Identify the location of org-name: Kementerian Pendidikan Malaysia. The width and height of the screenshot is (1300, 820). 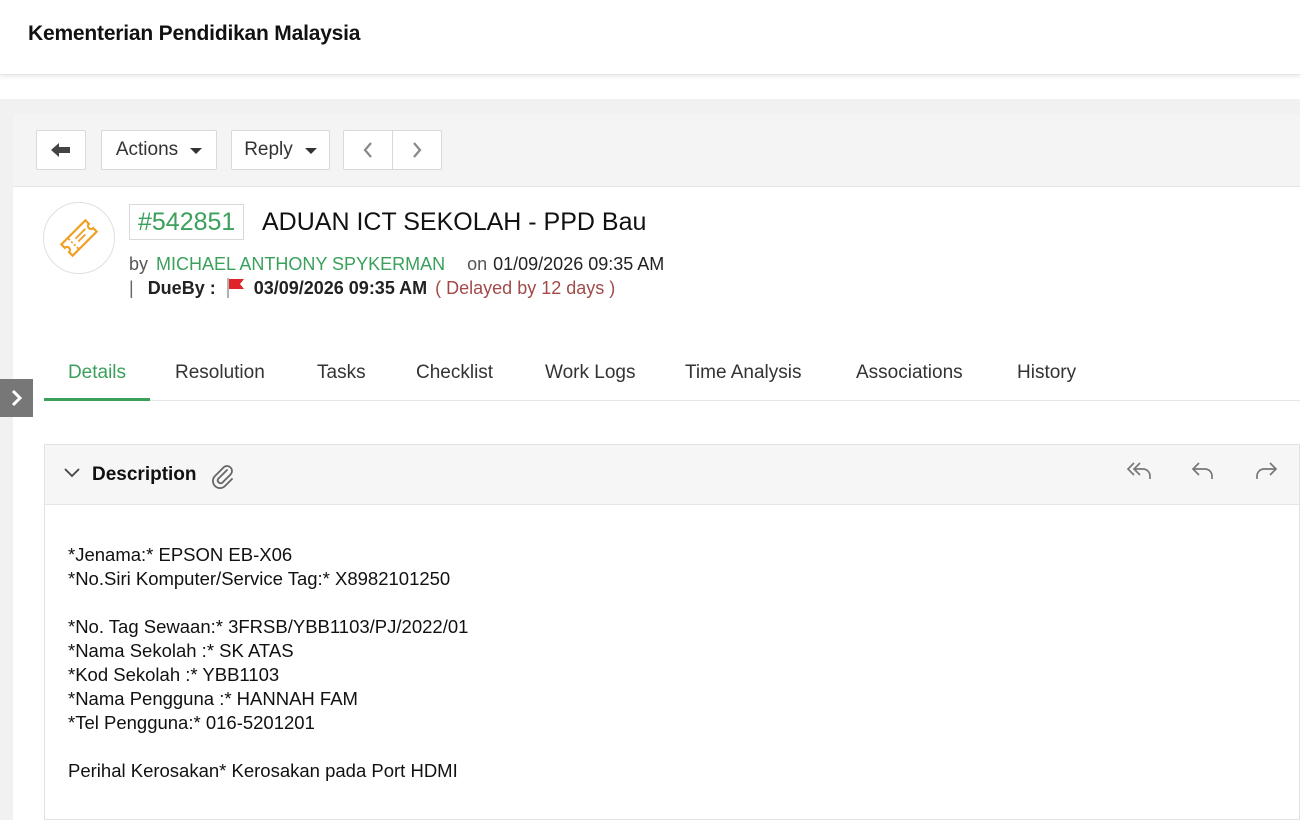
(194, 33).